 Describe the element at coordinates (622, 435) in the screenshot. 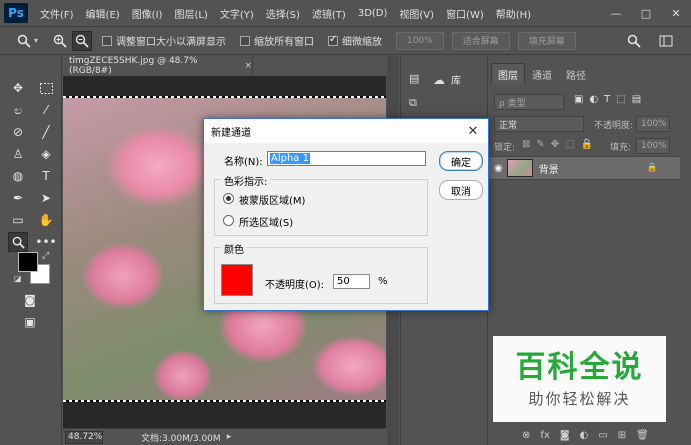

I see `new-layer-icon: ⊞` at that location.